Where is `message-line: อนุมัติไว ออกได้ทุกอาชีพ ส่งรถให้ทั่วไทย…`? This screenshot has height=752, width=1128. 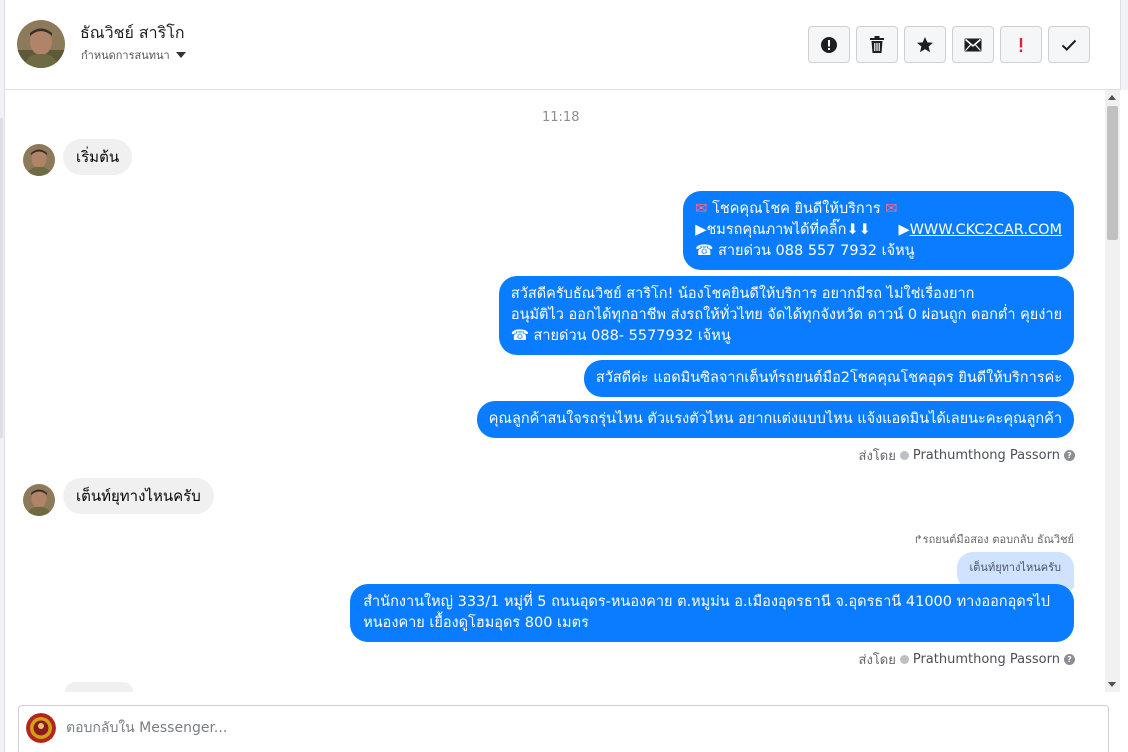 message-line: อนุมัติไว ออกได้ทุกอาชีพ ส่งรถให้ทั่วไทย… is located at coordinates (786, 315).